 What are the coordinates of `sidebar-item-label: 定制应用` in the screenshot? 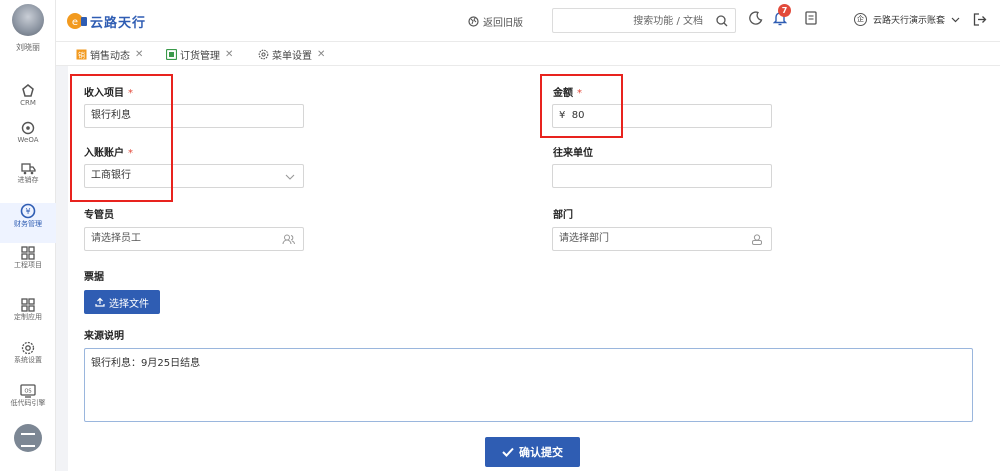 It's located at (28, 317).